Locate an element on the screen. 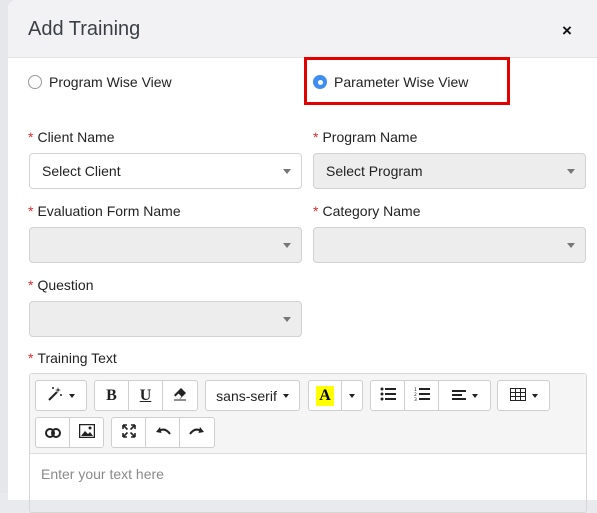  undo-button is located at coordinates (162, 432).